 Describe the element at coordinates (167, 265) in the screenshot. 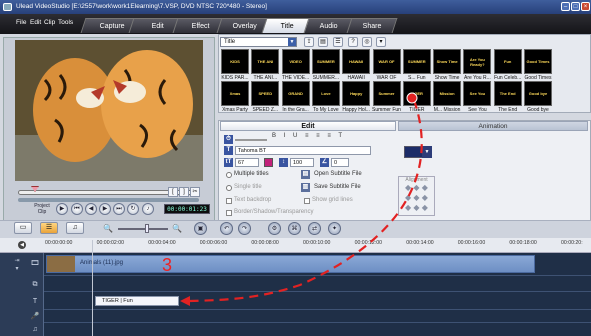

I see `annotation-step-number: 3` at that location.